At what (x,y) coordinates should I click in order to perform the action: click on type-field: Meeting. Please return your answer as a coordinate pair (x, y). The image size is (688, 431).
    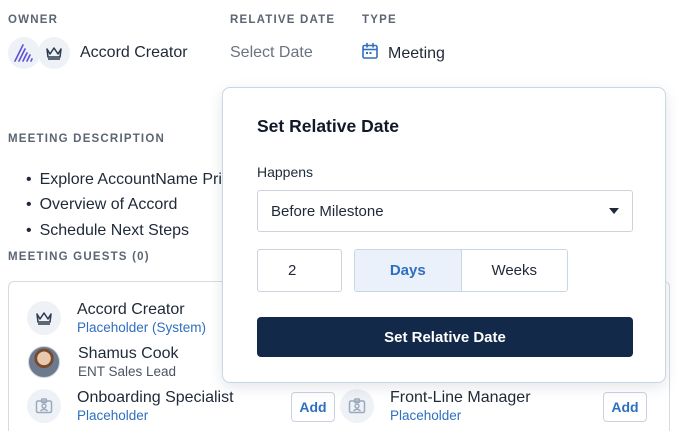
    Looking at the image, I should click on (403, 53).